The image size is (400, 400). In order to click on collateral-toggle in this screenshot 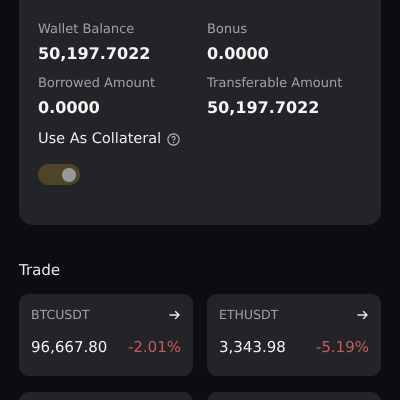, I will do `click(59, 174)`.